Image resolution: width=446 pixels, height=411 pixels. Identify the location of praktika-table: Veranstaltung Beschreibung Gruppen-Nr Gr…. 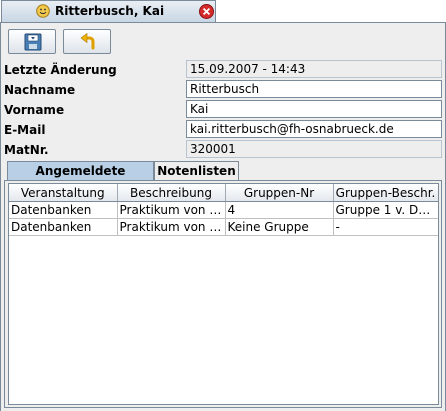
(223, 210).